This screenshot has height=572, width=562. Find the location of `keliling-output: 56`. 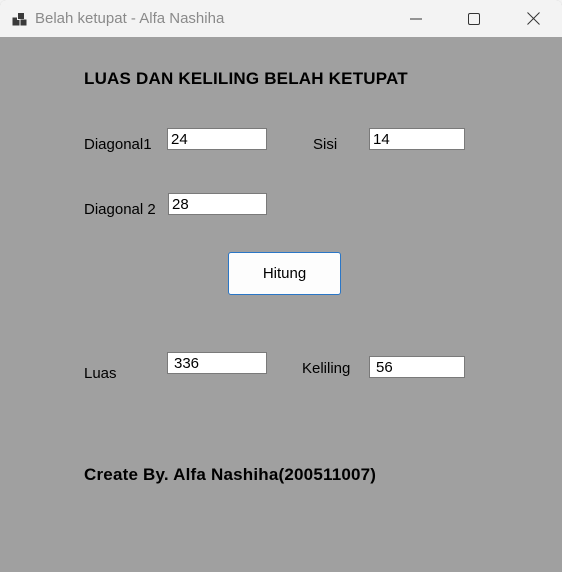

keliling-output: 56 is located at coordinates (417, 367).